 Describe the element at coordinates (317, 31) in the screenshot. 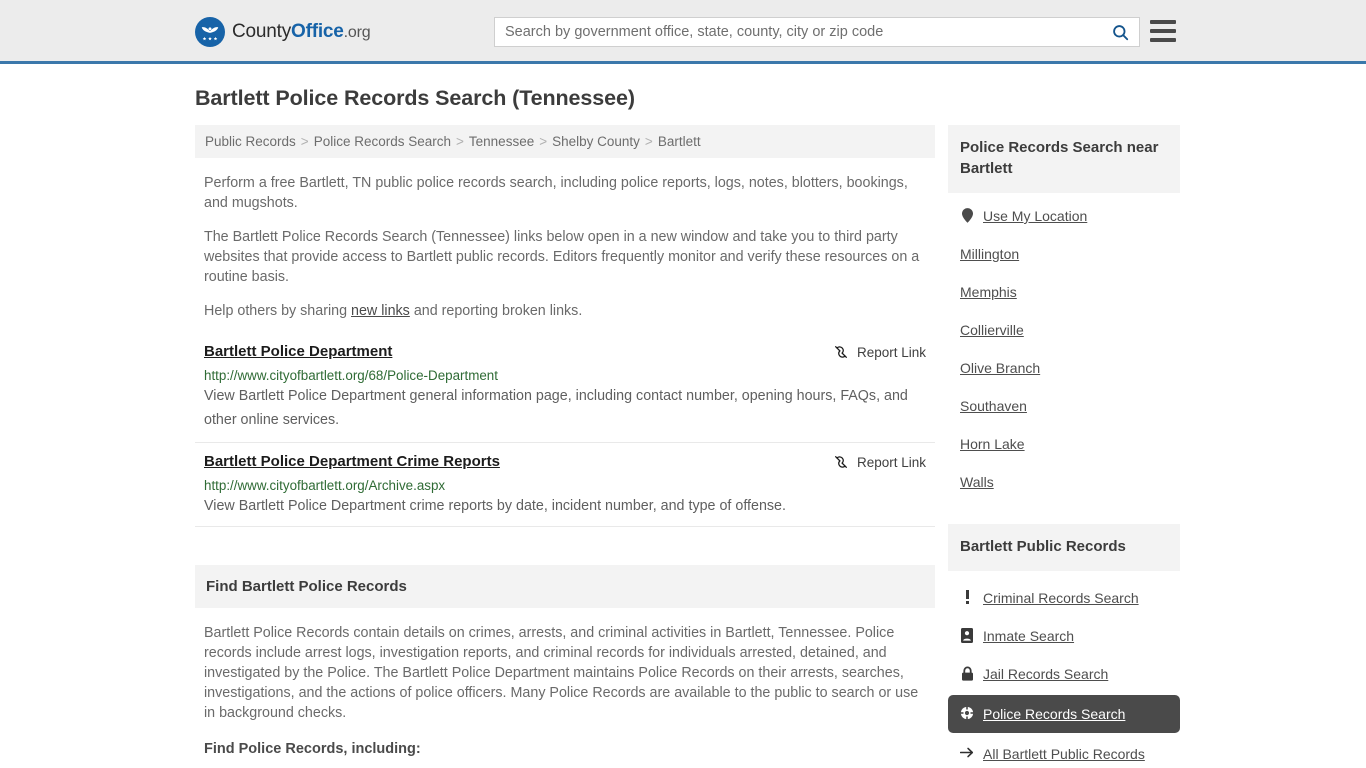

I see `logo-text-office: Office` at that location.